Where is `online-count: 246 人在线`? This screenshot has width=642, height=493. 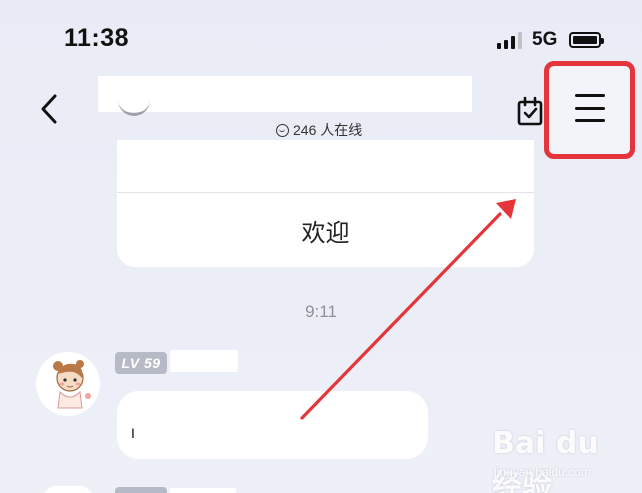 online-count: 246 人在线 is located at coordinates (328, 130).